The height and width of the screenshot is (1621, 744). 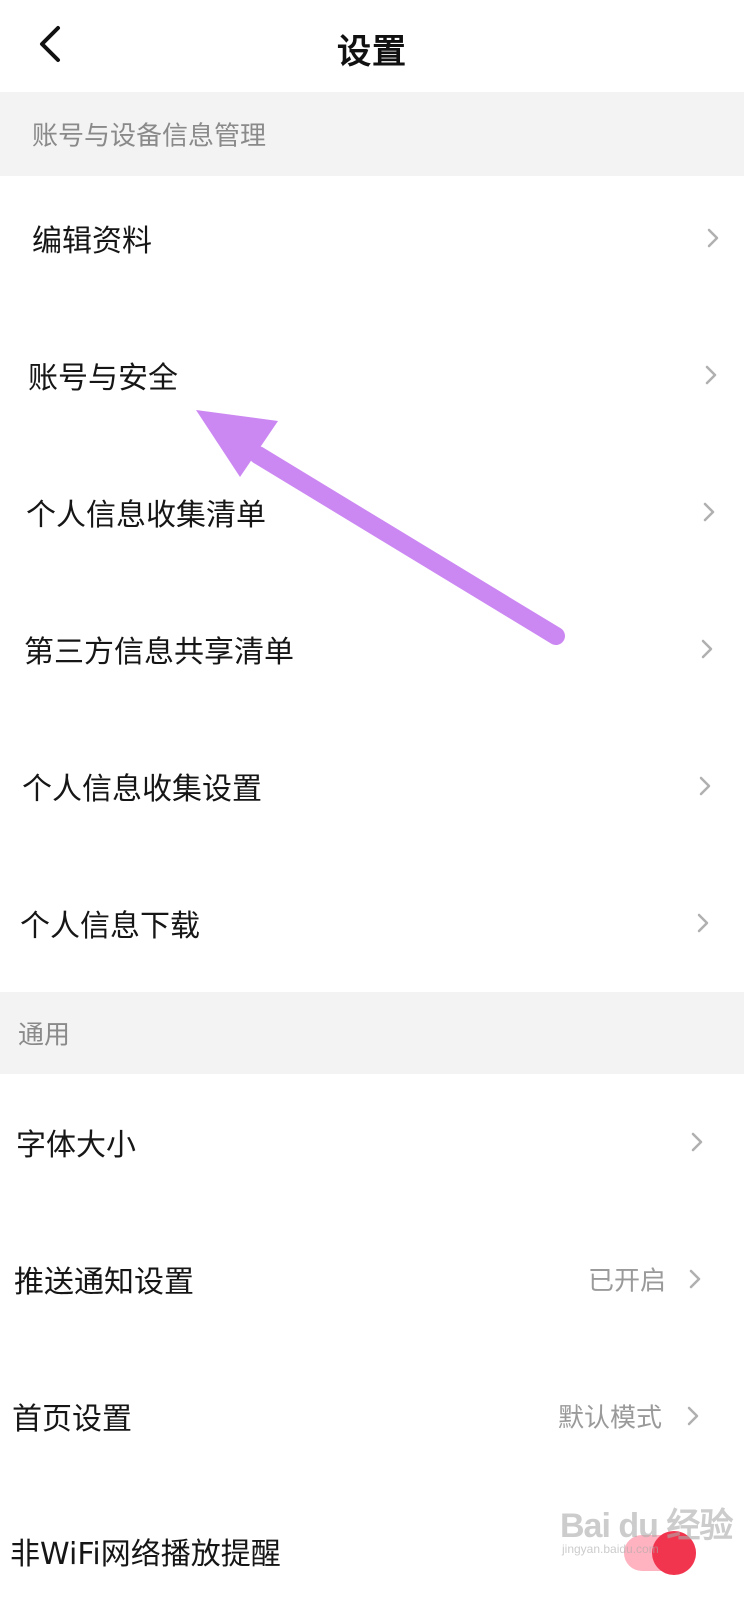 I want to click on section-title: 账号与设备信息管理, so click(x=149, y=136).